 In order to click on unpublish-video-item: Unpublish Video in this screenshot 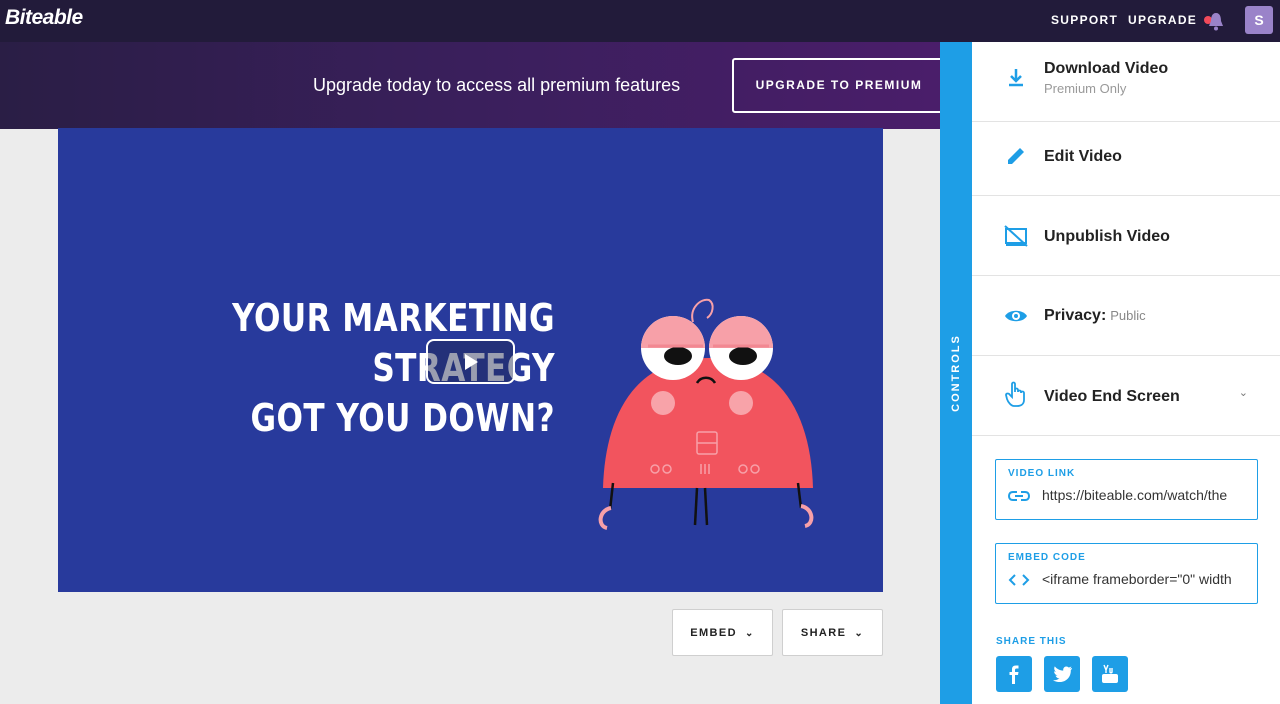, I will do `click(1126, 236)`.